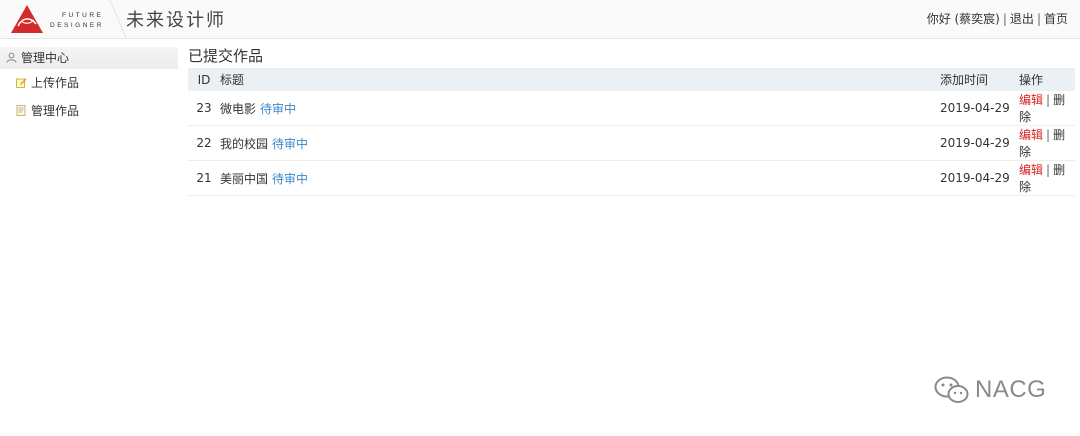 This screenshot has width=1080, height=436. What do you see at coordinates (540, 19) in the screenshot?
I see `top-header: FUTURE DESIGNER 未来设计师 你好 (蔡奕宸) | 退出 | 首页` at bounding box center [540, 19].